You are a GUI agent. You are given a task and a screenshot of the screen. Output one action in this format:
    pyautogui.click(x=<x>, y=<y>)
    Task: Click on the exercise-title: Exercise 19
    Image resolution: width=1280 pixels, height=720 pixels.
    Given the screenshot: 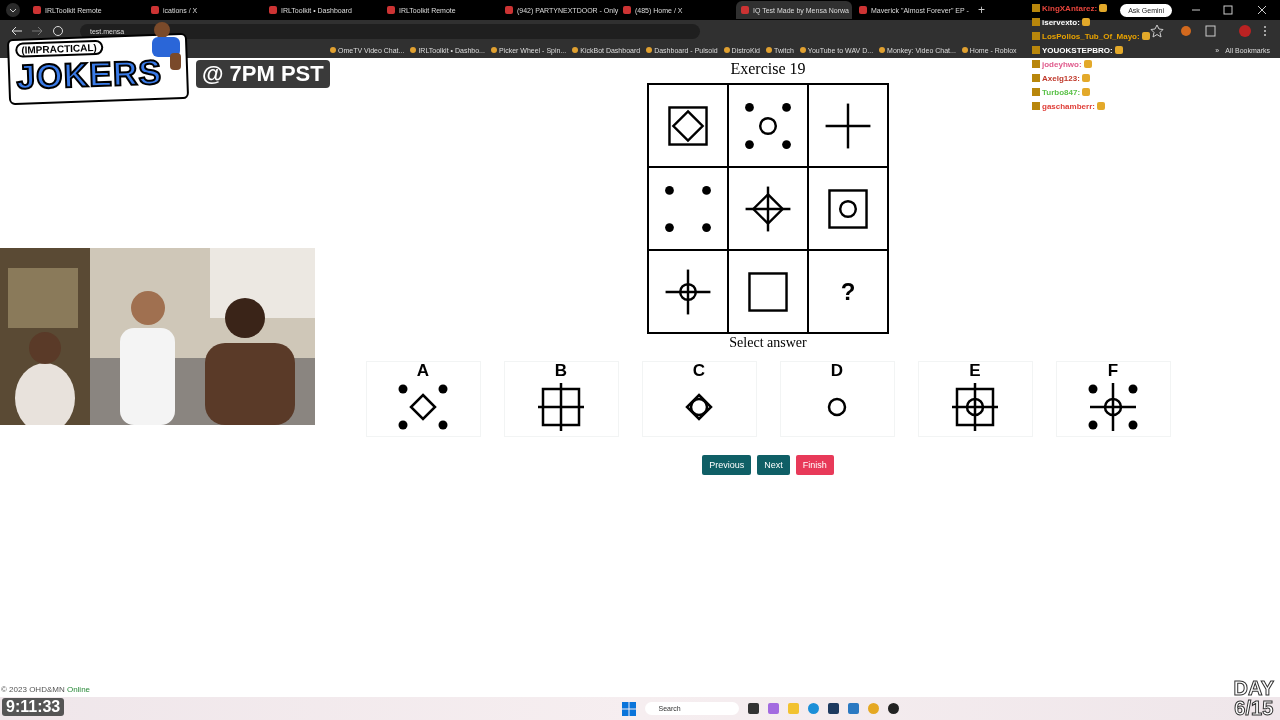 What is the action you would take?
    pyautogui.click(x=768, y=69)
    